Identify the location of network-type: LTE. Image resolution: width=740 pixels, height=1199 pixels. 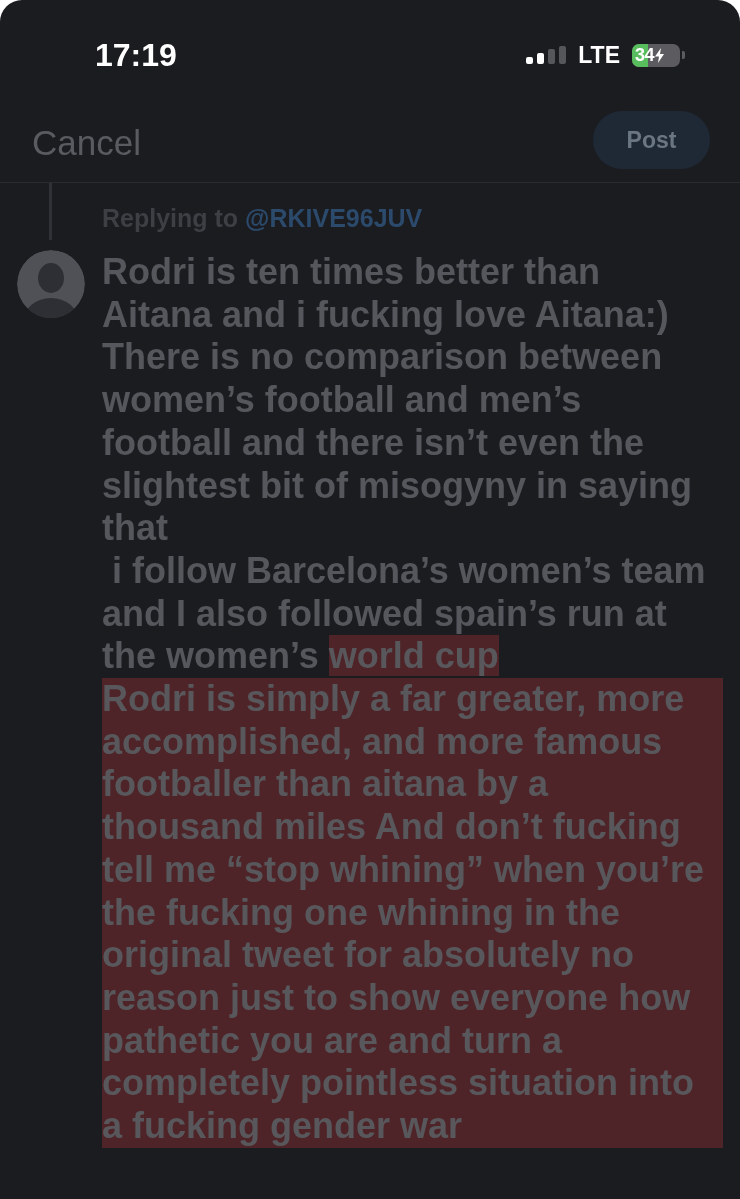
(599, 55).